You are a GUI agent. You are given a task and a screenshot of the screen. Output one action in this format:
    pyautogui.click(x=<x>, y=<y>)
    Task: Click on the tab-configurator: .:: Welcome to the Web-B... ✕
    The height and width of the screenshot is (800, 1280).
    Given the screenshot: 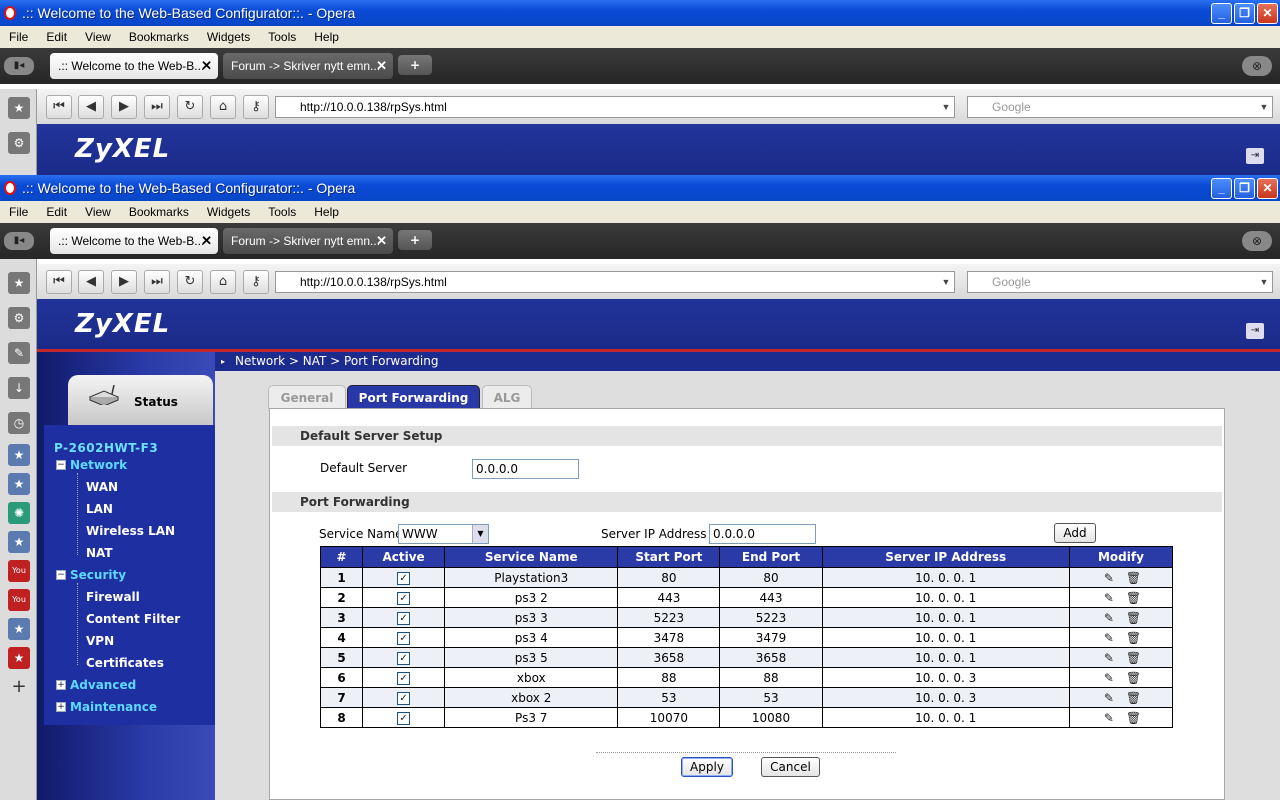 What is the action you would take?
    pyautogui.click(x=134, y=66)
    